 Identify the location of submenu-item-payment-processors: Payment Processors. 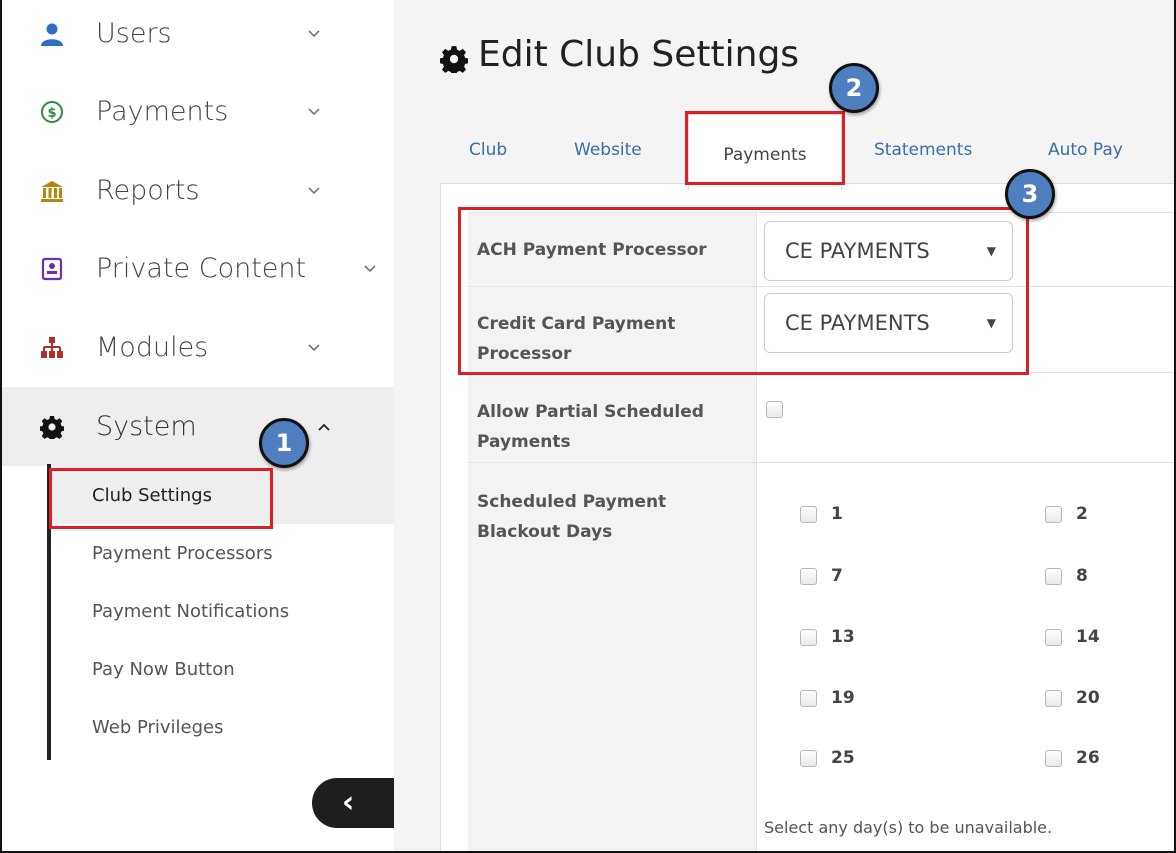
(222, 553).